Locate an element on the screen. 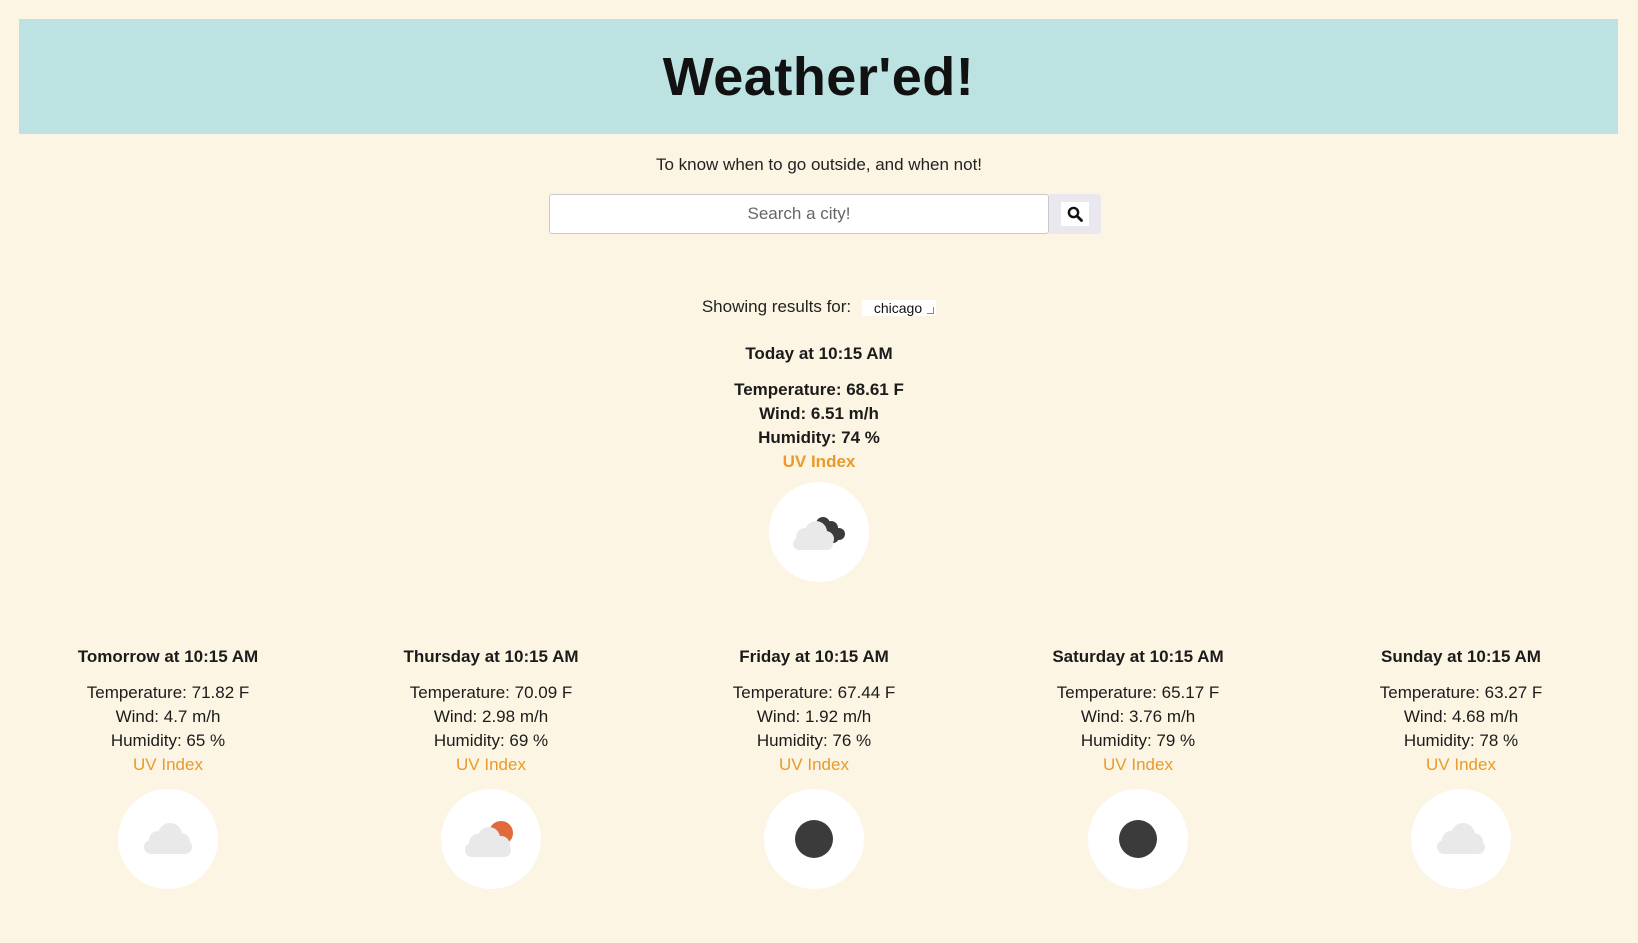  search-input is located at coordinates (799, 214).